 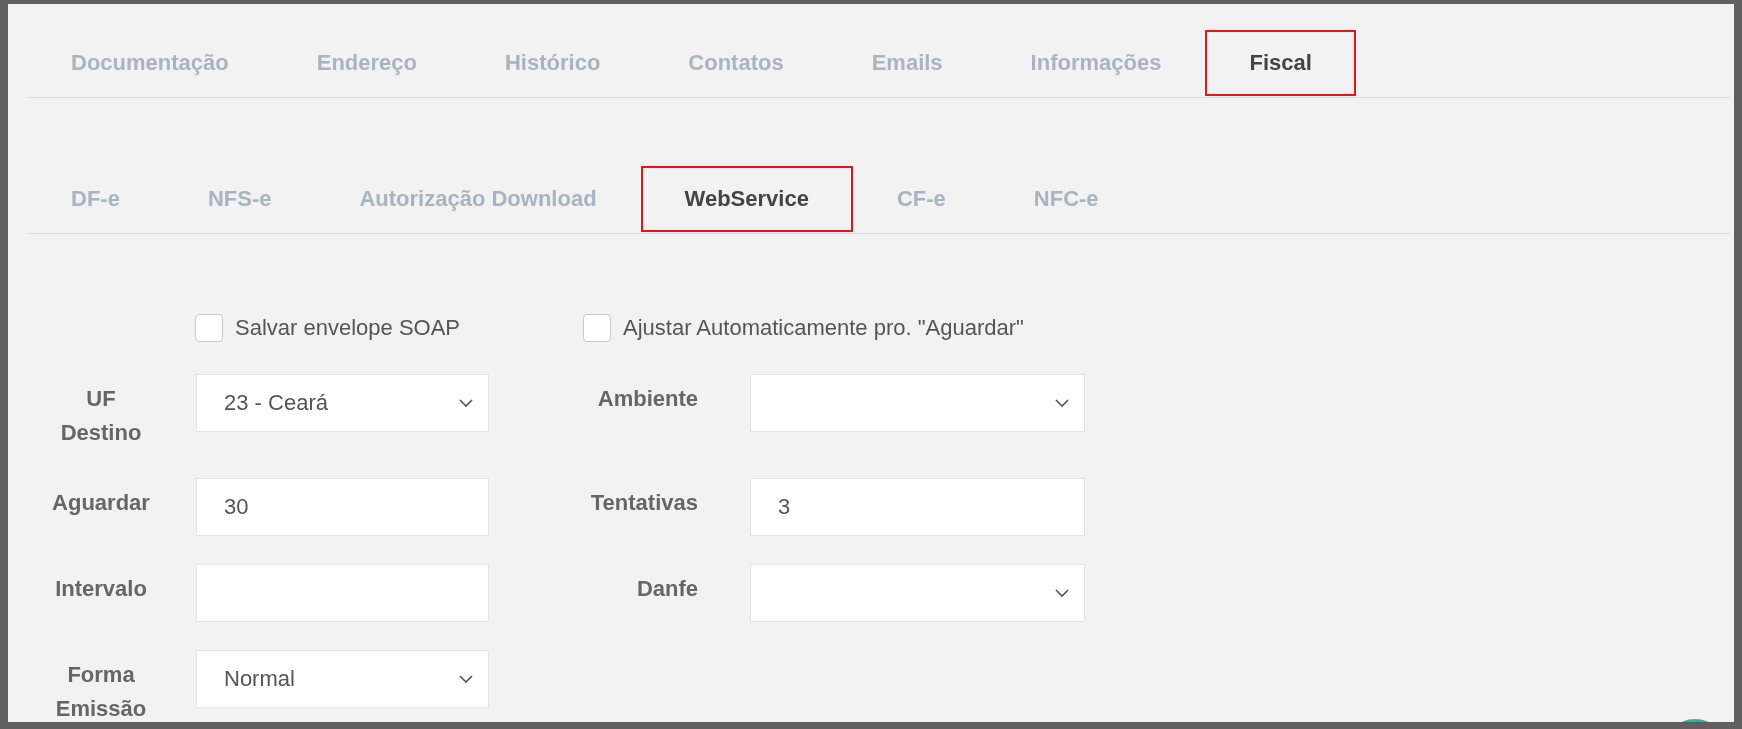 I want to click on field-label: UF Destino, so click(x=101, y=416).